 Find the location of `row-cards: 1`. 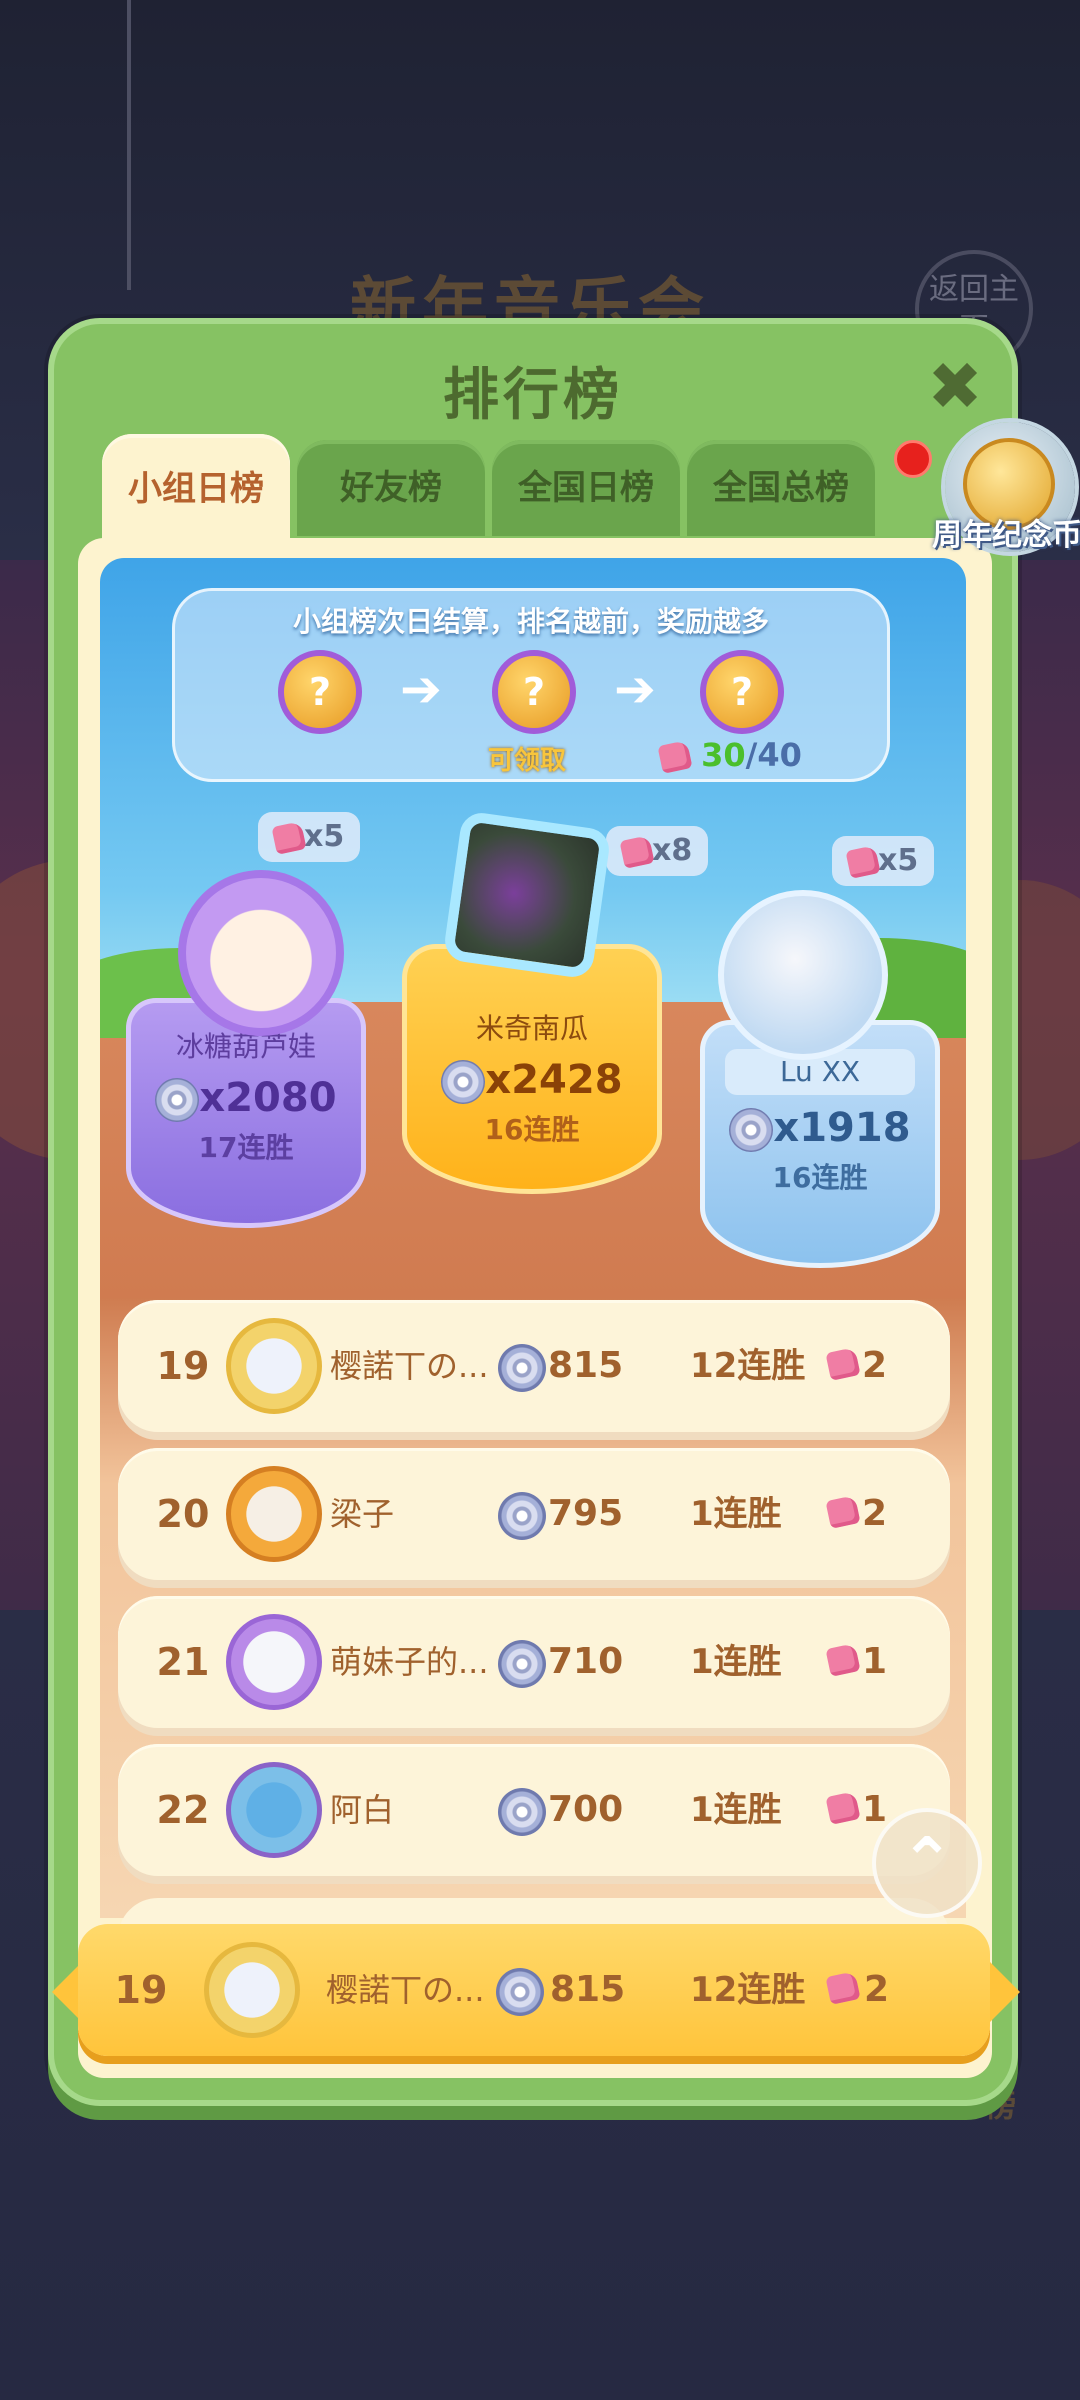

row-cards: 1 is located at coordinates (875, 1661).